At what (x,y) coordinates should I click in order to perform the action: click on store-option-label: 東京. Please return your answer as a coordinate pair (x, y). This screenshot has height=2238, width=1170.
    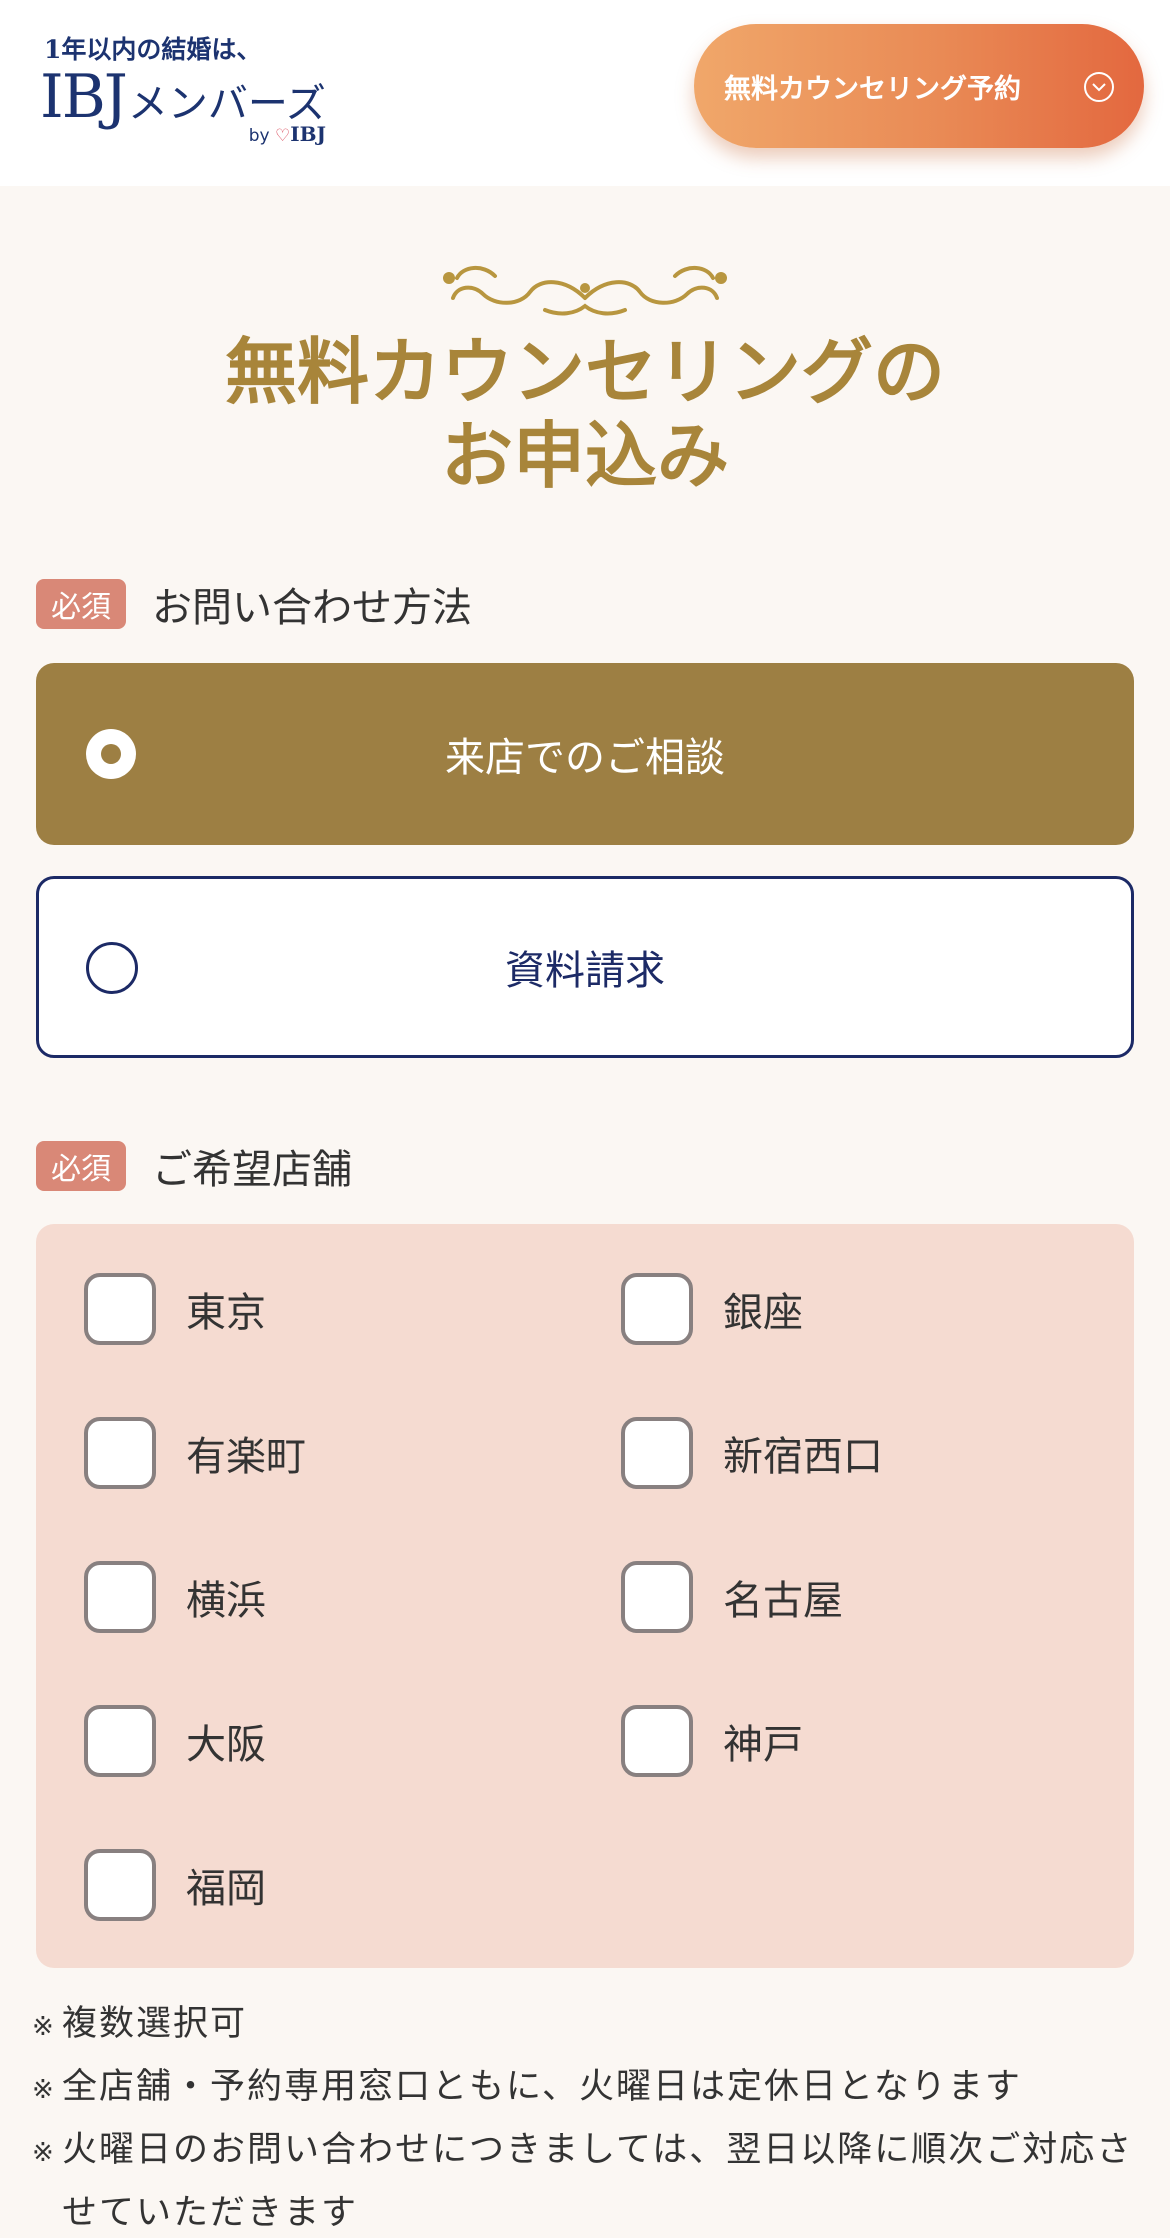
    Looking at the image, I should click on (226, 1313).